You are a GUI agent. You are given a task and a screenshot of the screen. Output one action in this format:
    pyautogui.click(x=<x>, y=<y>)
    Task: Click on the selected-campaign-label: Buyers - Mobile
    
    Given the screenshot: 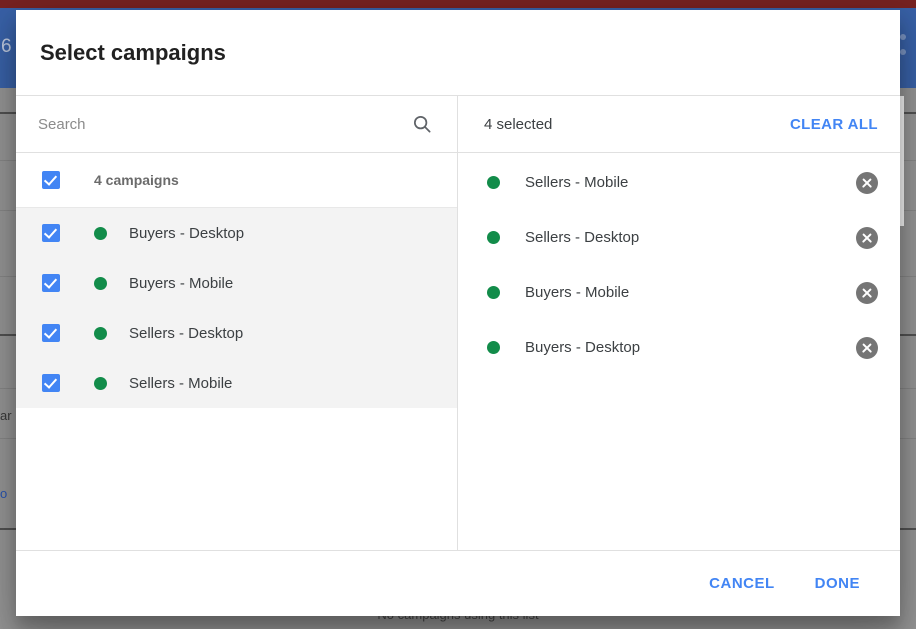 What is the action you would take?
    pyautogui.click(x=577, y=292)
    